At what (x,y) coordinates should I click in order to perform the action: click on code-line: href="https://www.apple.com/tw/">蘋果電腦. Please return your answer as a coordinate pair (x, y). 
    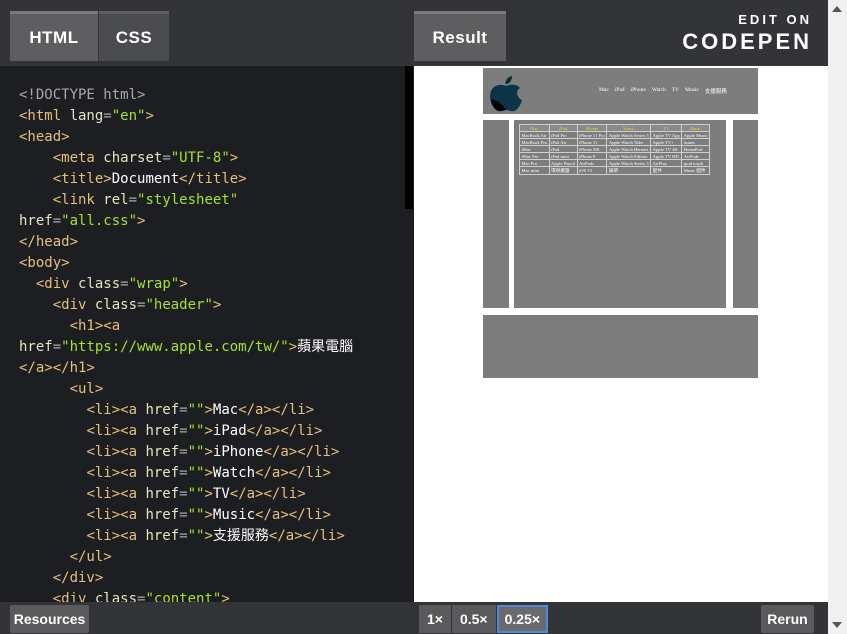
    Looking at the image, I should click on (186, 347).